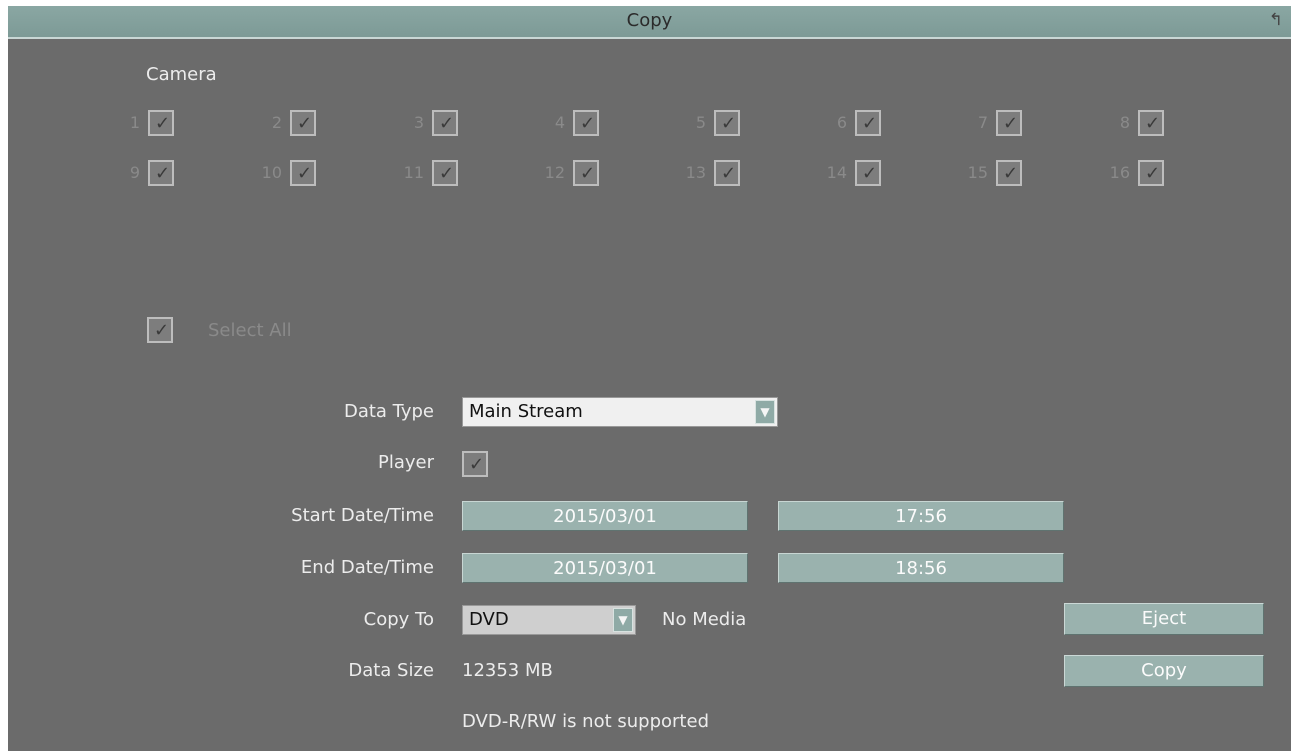 Image resolution: width=1293 pixels, height=751 pixels. What do you see at coordinates (605, 568) in the screenshot?
I see `end-date-field: 2015/03/01` at bounding box center [605, 568].